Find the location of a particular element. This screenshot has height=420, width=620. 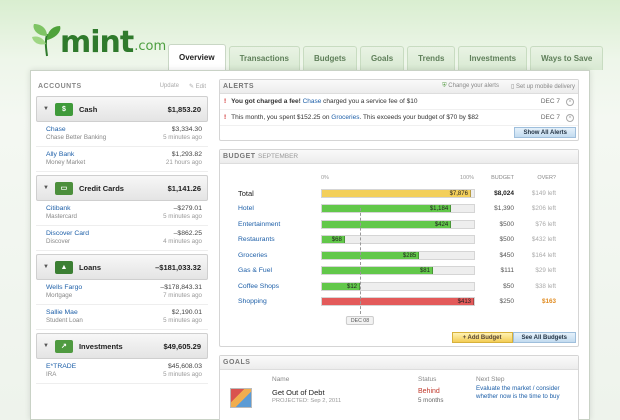

account-amount: –$178,843.31 is located at coordinates (181, 287).